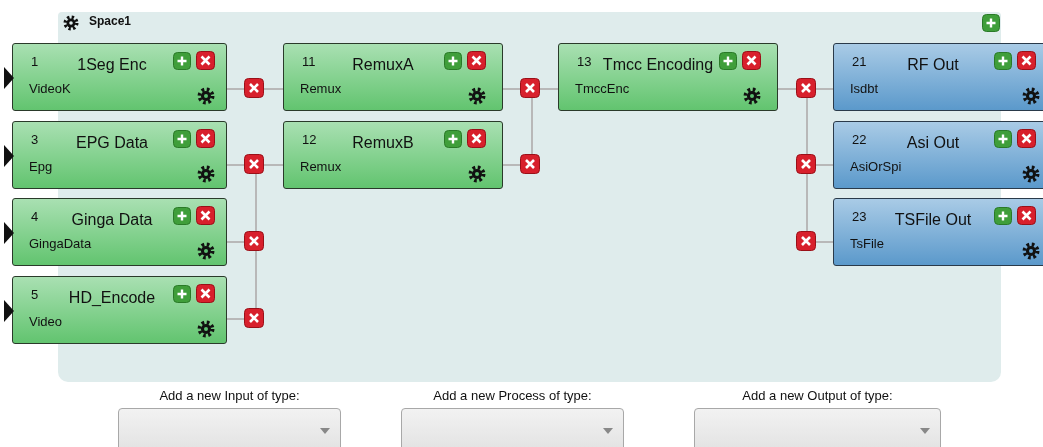  What do you see at coordinates (110, 21) in the screenshot?
I see `space-title: Space1` at bounding box center [110, 21].